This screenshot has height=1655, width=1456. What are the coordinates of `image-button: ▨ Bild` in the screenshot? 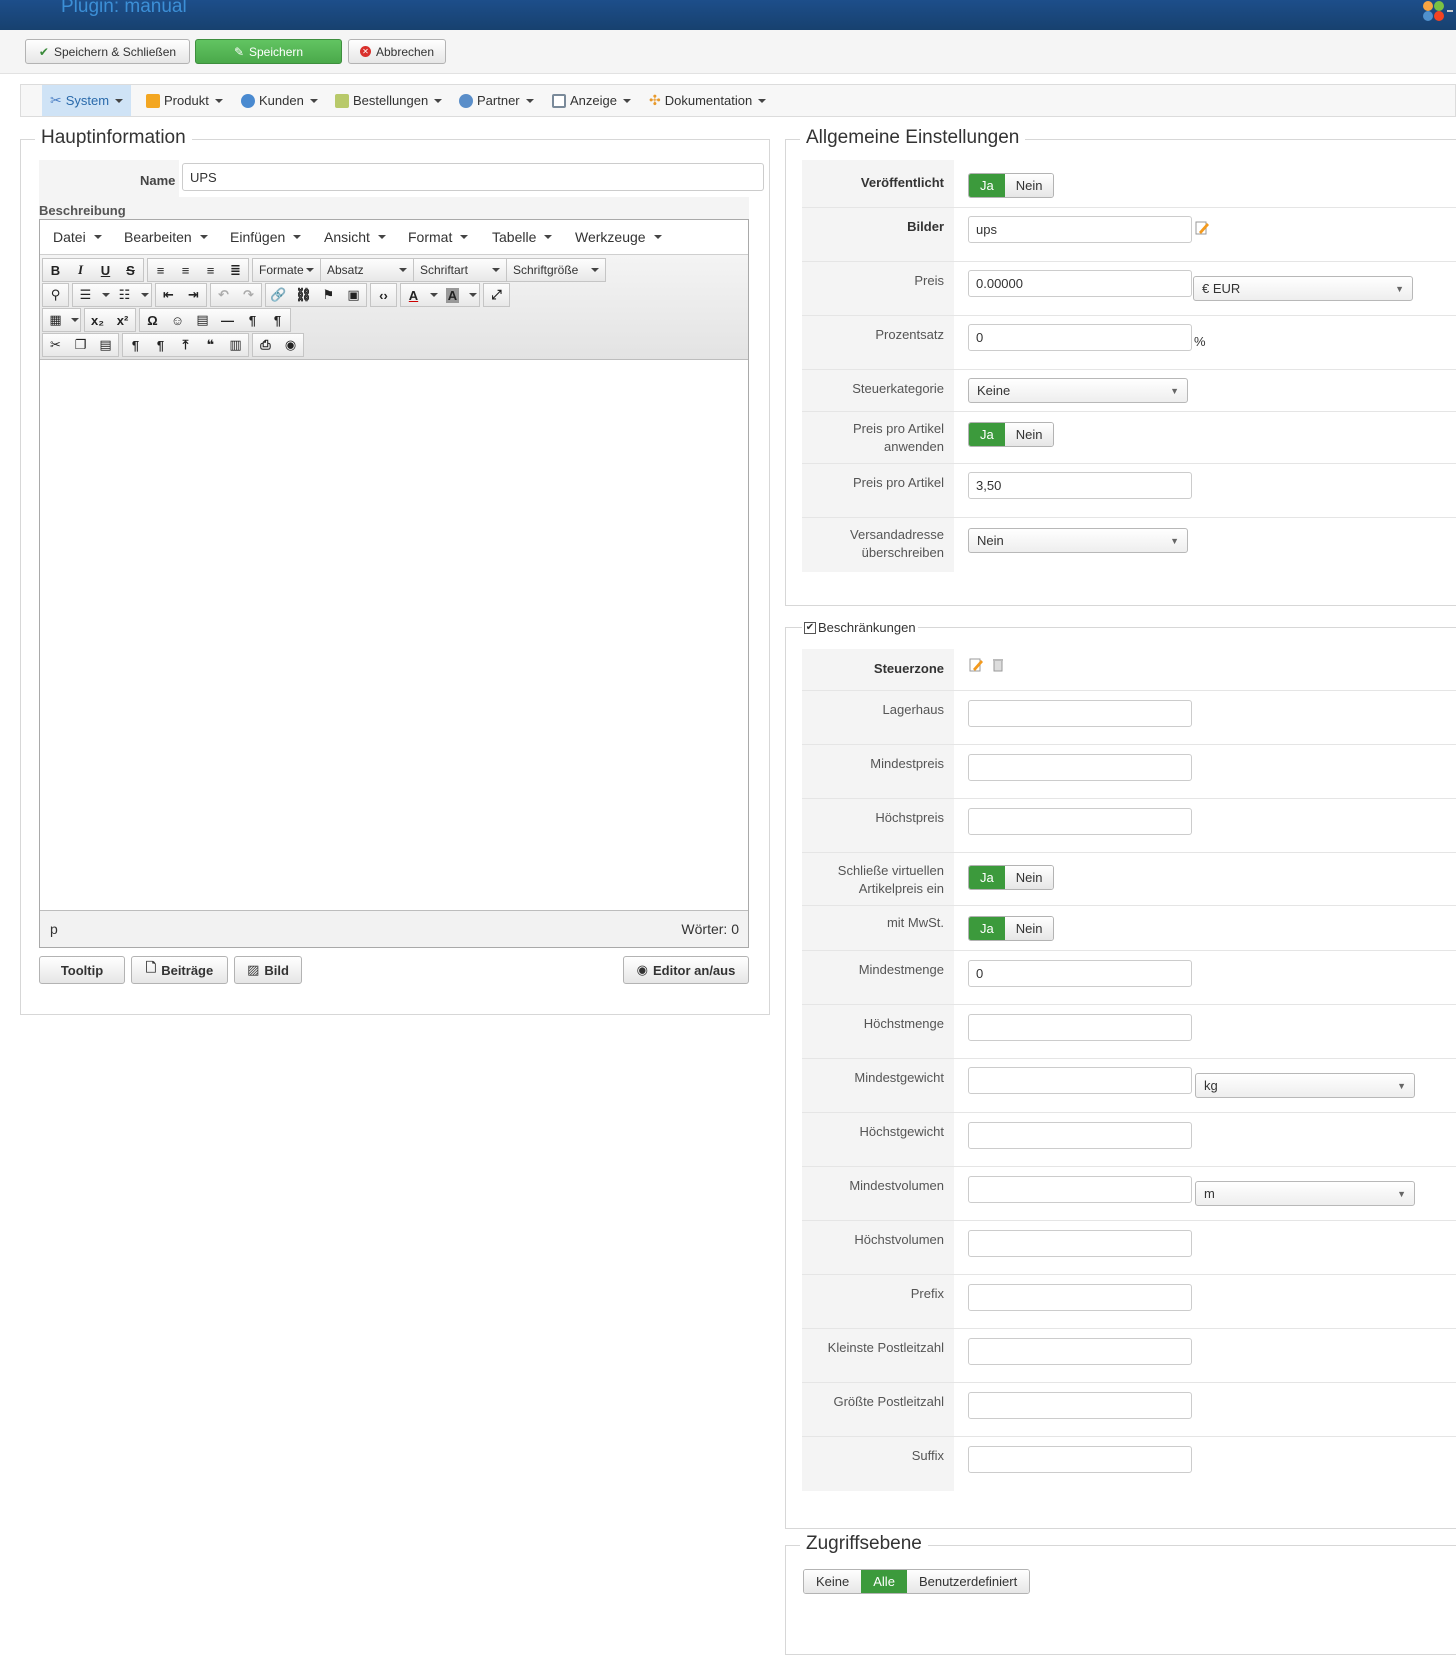 It's located at (268, 970).